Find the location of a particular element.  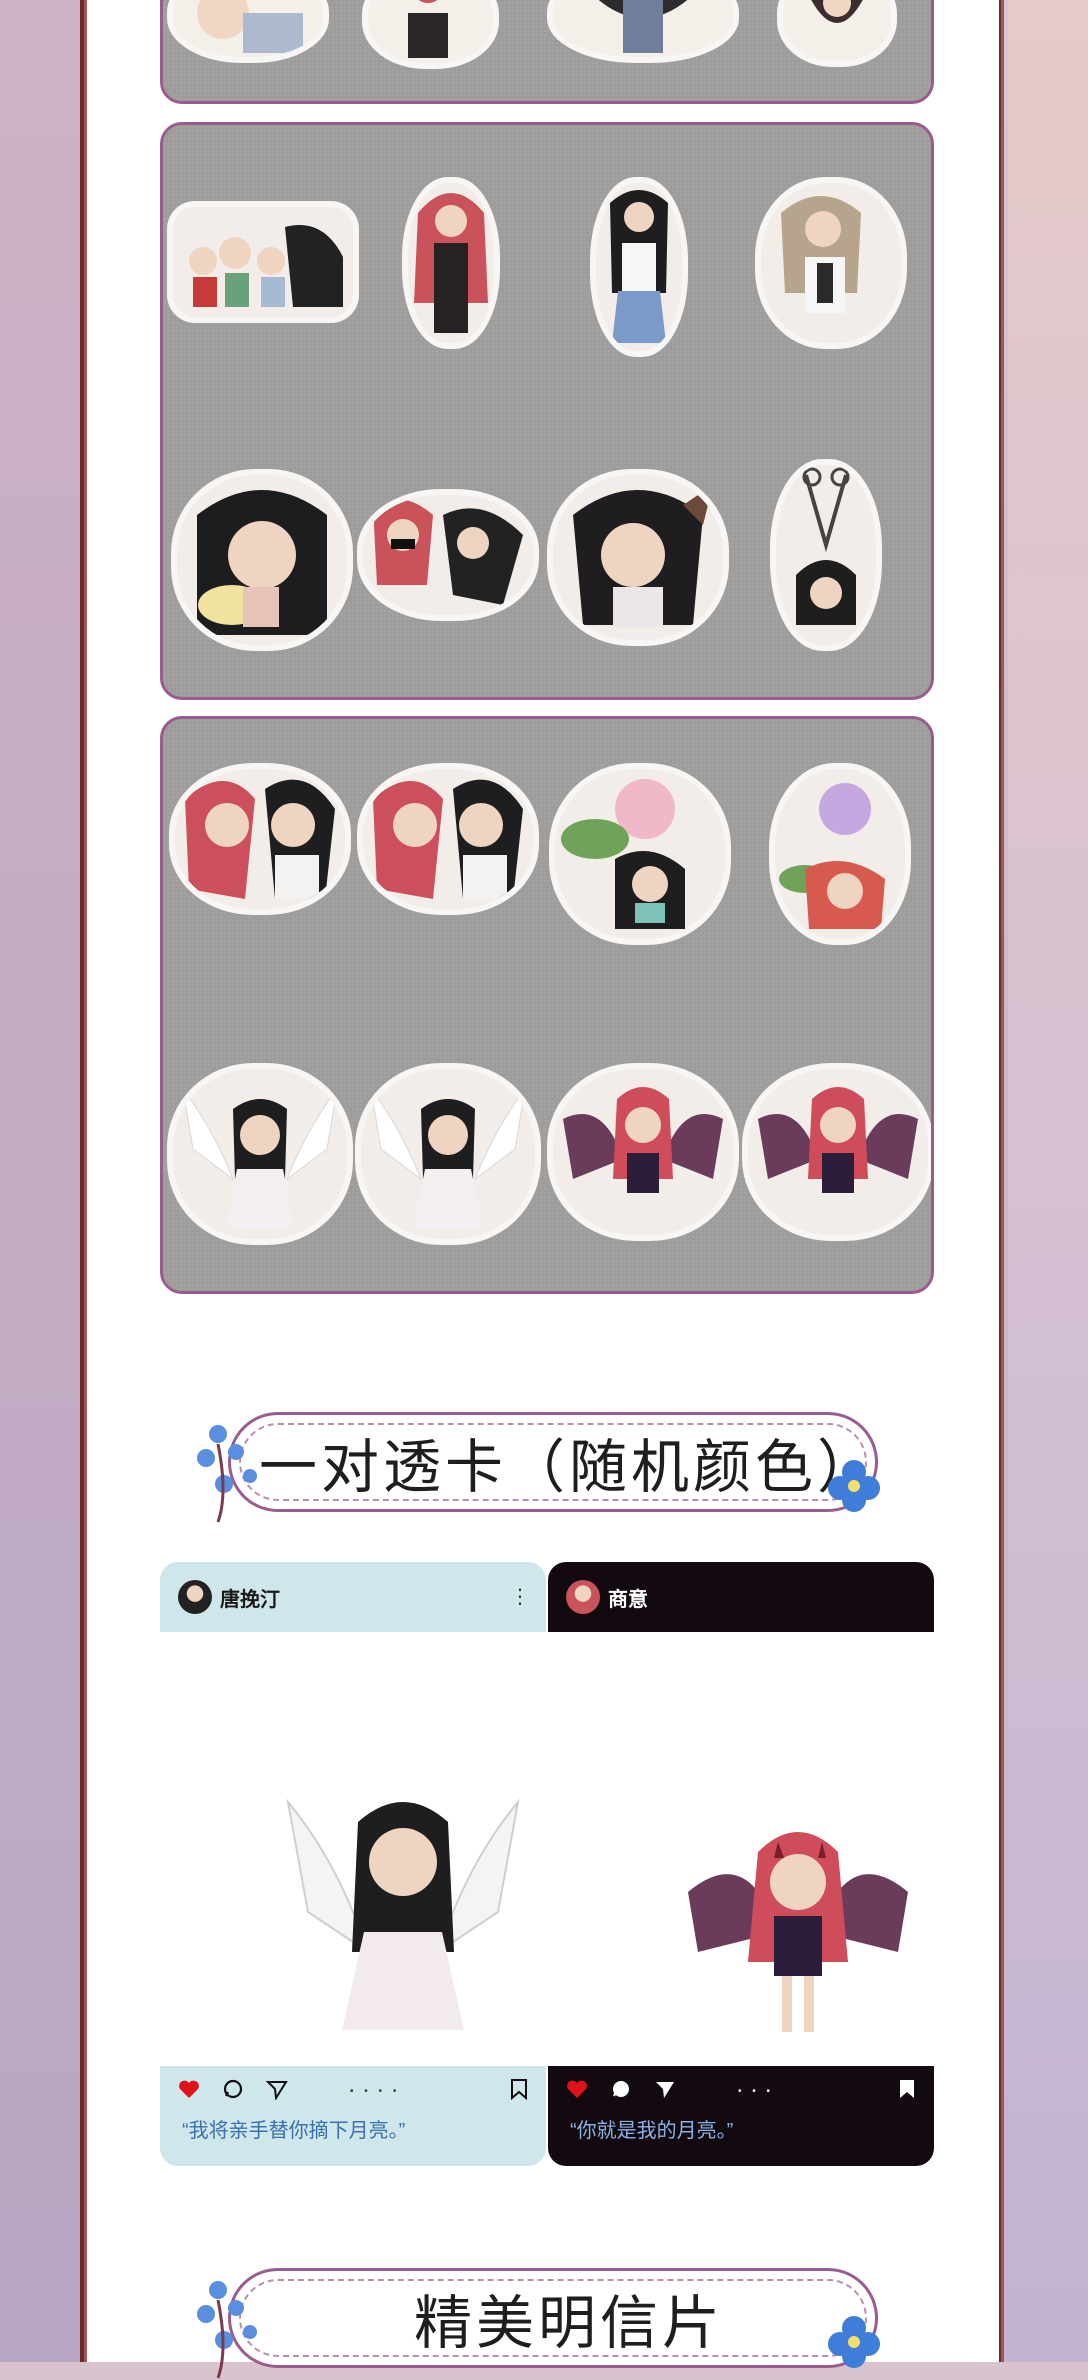

card-caption: “你就是我的月亮。” is located at coordinates (652, 2131).